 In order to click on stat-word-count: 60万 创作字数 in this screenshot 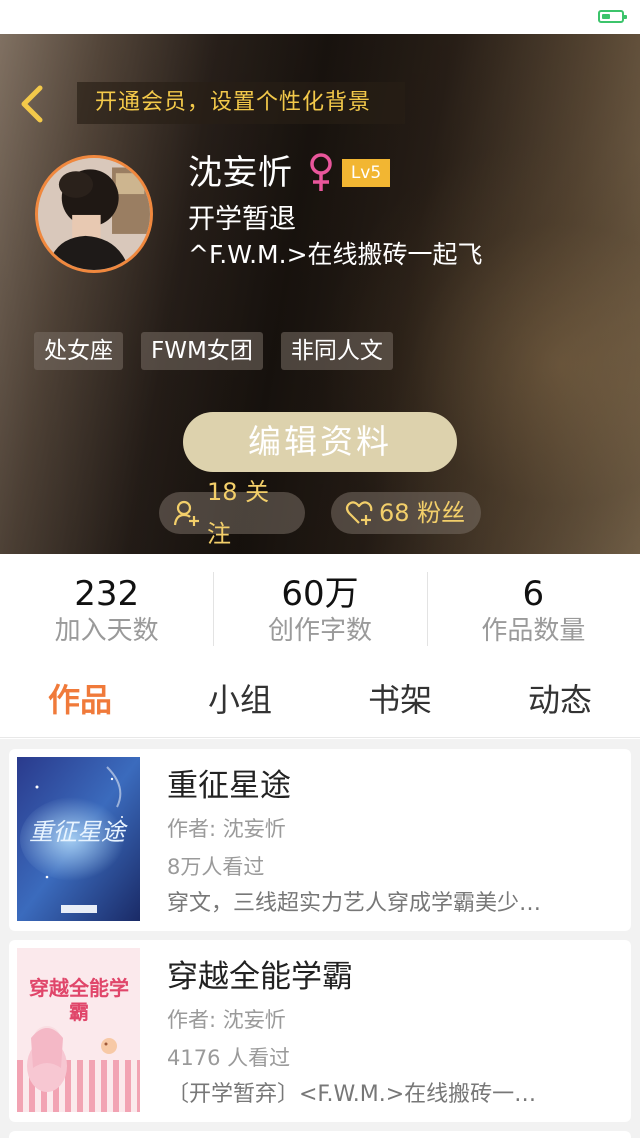, I will do `click(319, 604)`.